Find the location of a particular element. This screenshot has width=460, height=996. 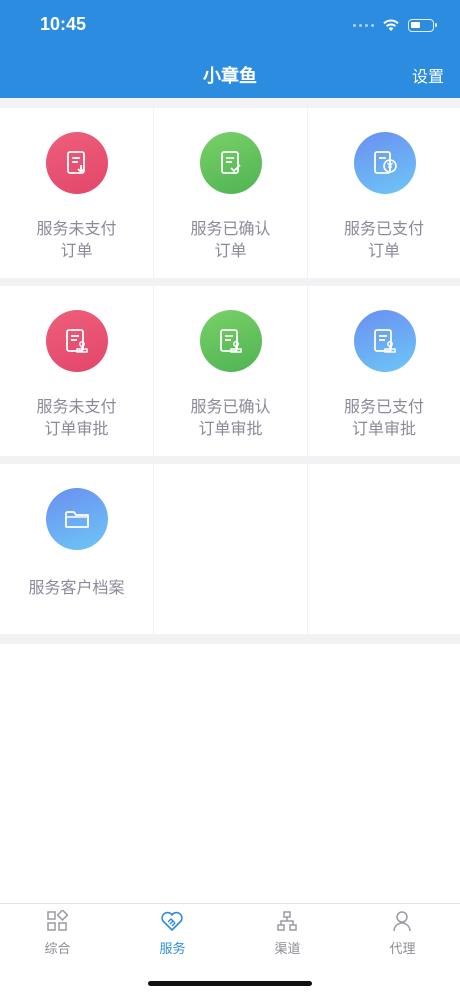

tab-agent: 代理 is located at coordinates (402, 934).